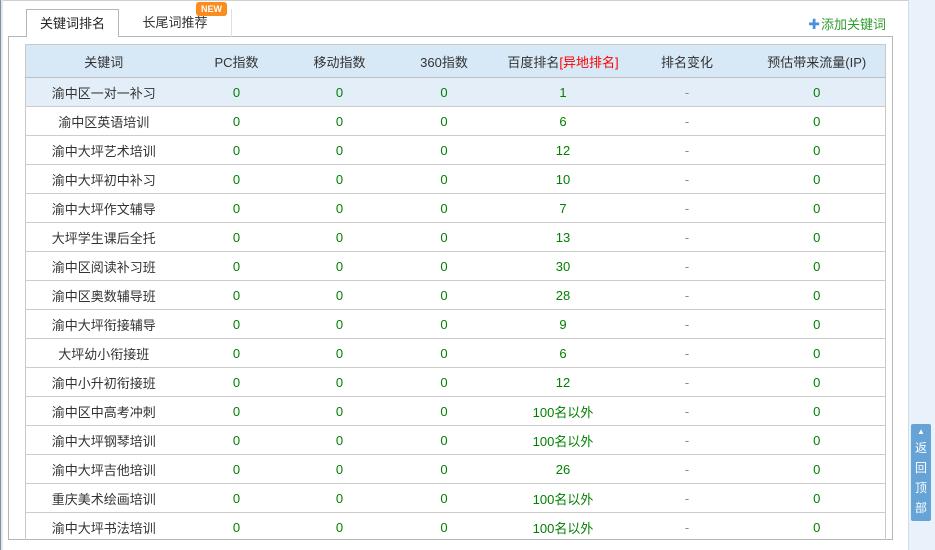 This screenshot has width=935, height=550. I want to click on left-edge-accent, so click(2, 275).